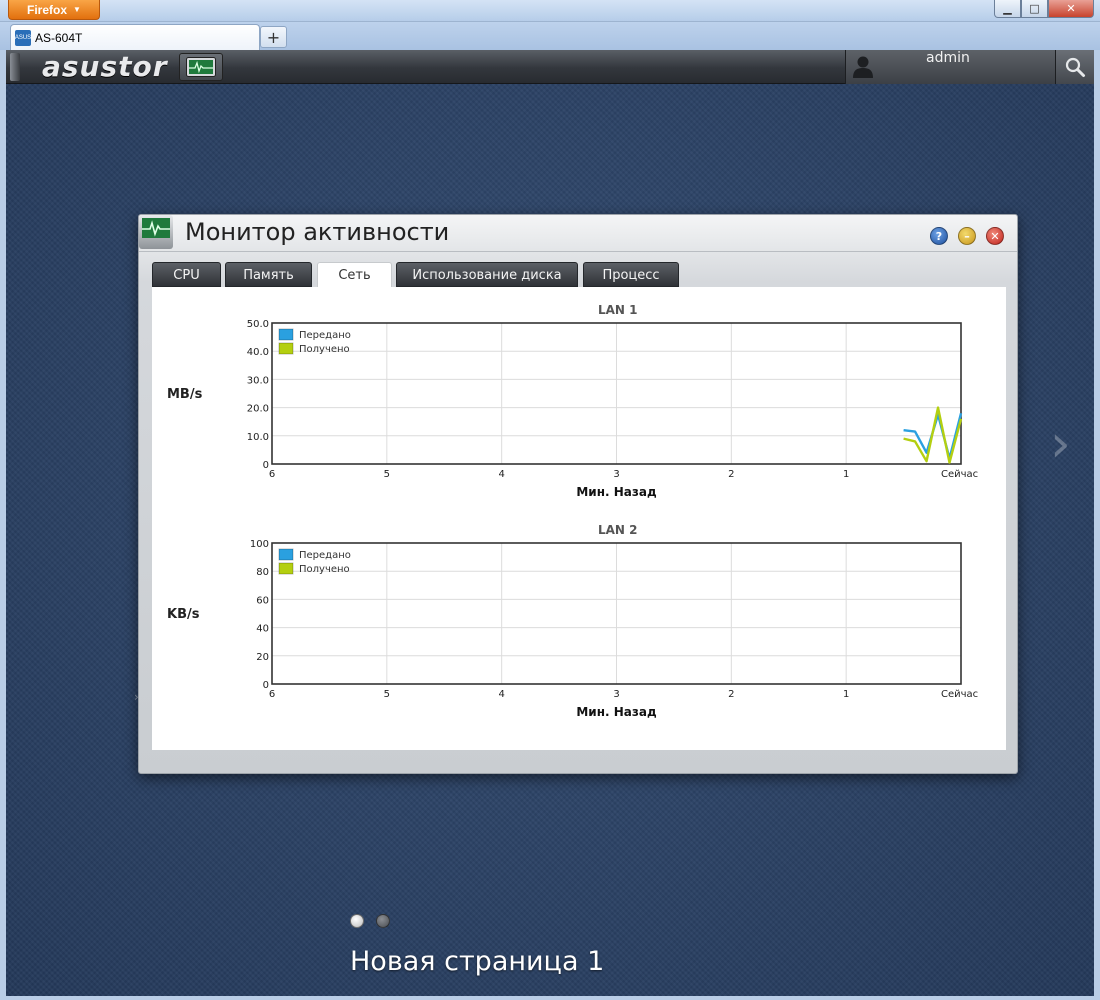  Describe the element at coordinates (616, 694) in the screenshot. I see `lan2-x-tick-label: 3` at that location.